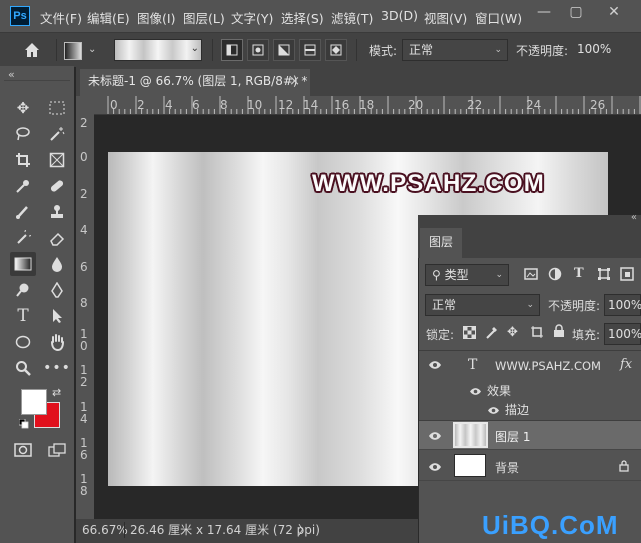 The height and width of the screenshot is (543, 641). What do you see at coordinates (57, 290) in the screenshot?
I see `pen-tool-icon` at bounding box center [57, 290].